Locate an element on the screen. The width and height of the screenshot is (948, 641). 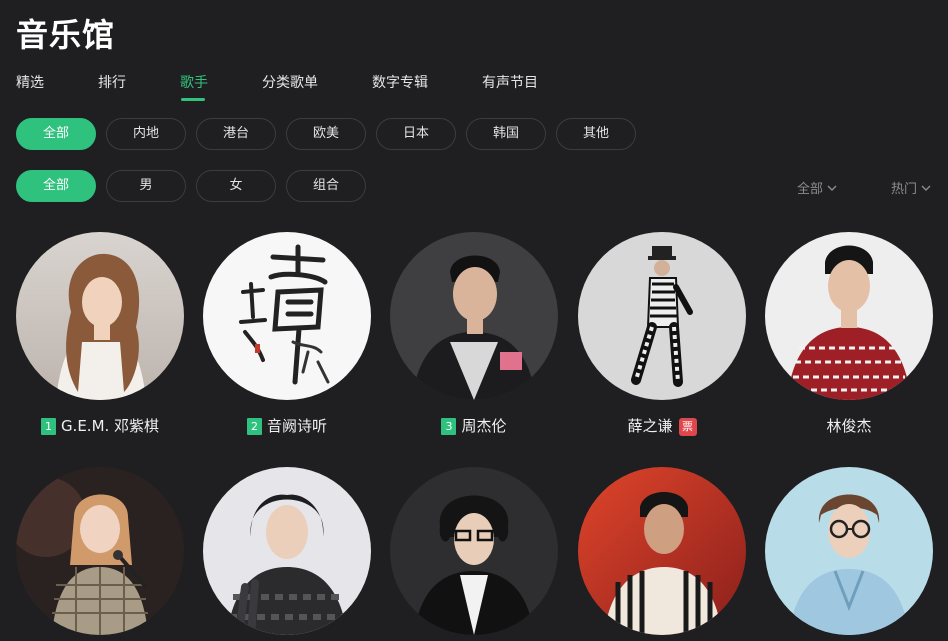
rank-badge: 2 is located at coordinates (254, 426).